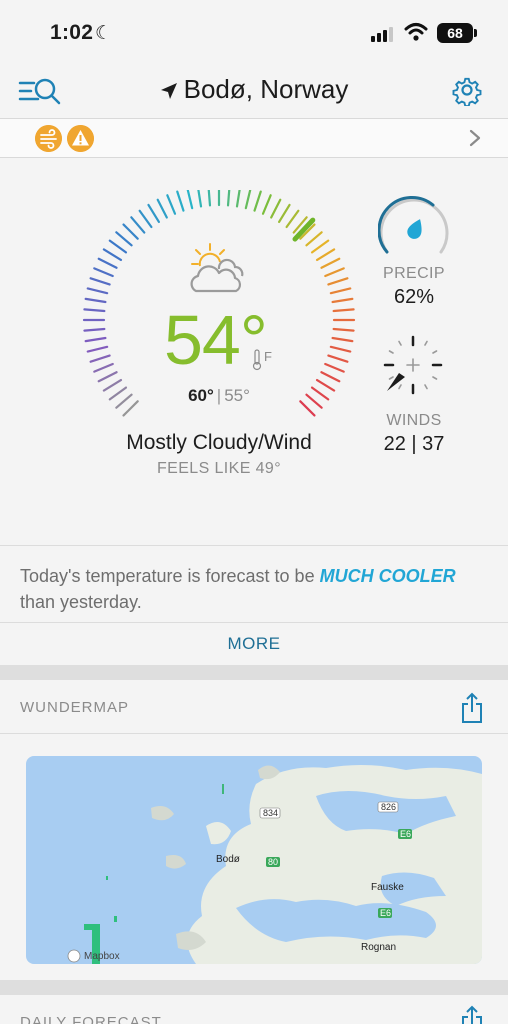 The height and width of the screenshot is (1024, 508). What do you see at coordinates (382, 34) in the screenshot?
I see `cellular-signal-icon` at bounding box center [382, 34].